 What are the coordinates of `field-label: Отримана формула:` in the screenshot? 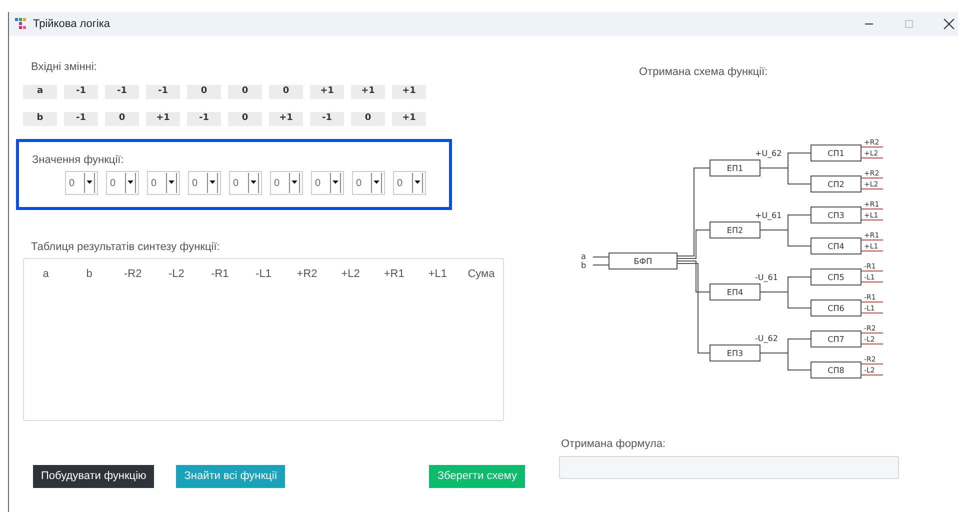 It's located at (614, 444).